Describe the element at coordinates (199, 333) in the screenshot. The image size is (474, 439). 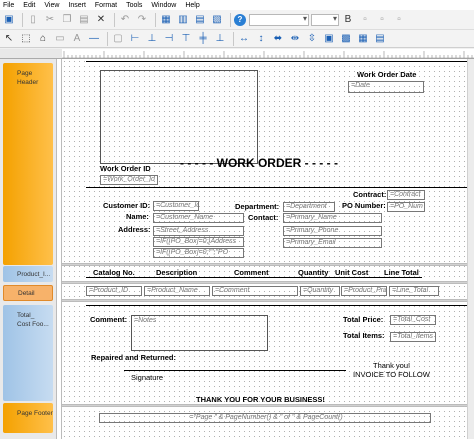
I see `notes-field: =Notes` at that location.